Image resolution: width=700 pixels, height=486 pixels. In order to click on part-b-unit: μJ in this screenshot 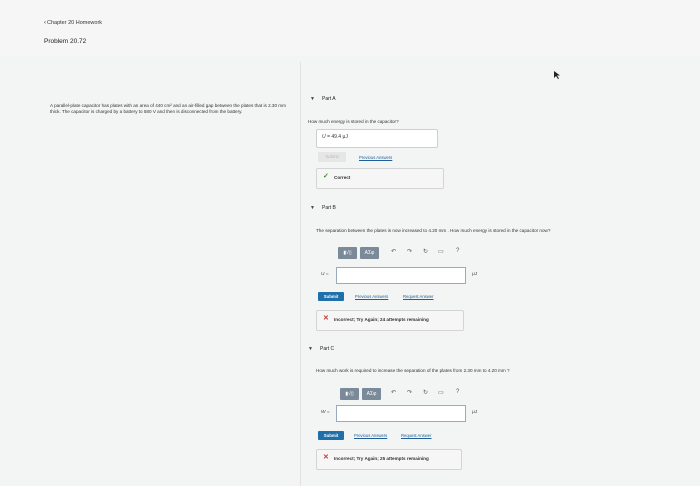, I will do `click(475, 274)`.